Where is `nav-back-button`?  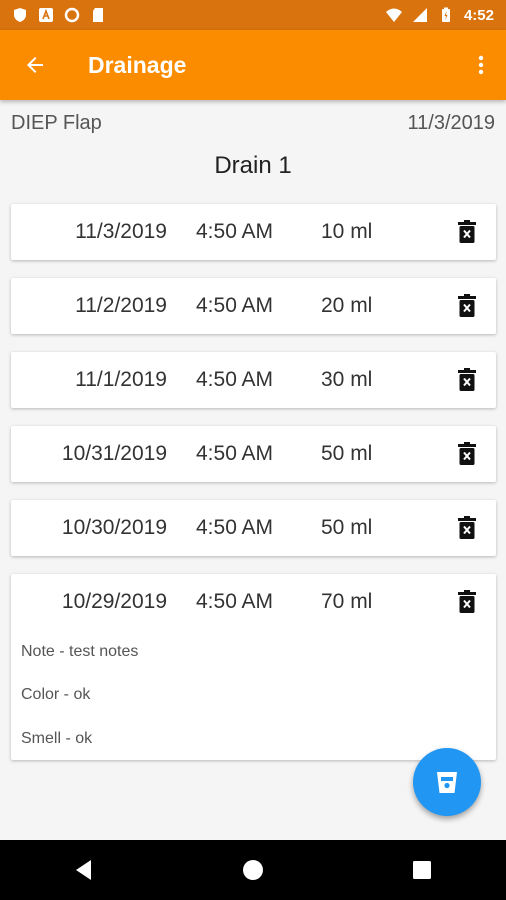
nav-back-button is located at coordinates (84, 870).